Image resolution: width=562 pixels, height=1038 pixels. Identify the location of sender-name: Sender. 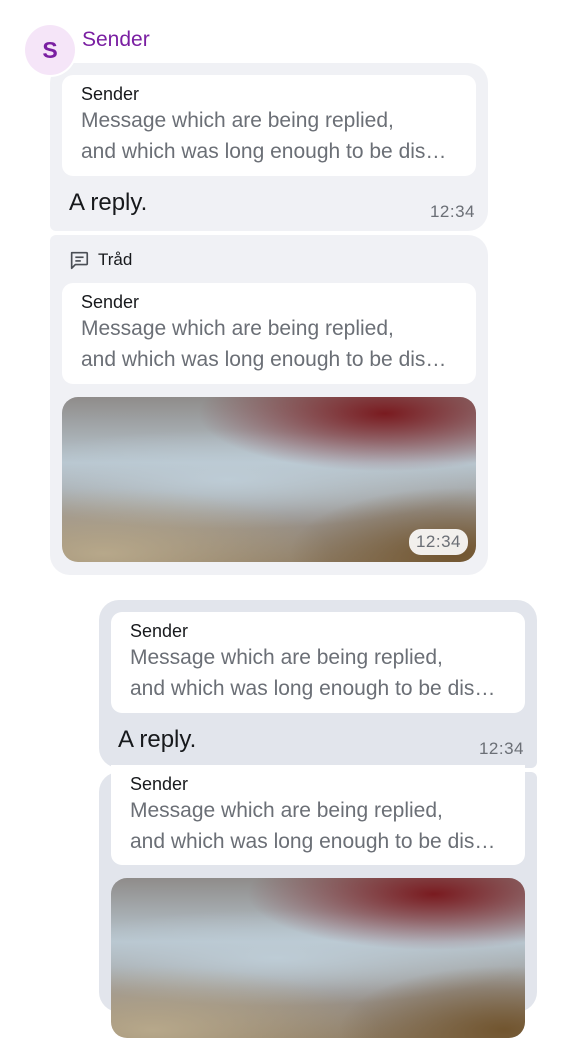
(116, 40).